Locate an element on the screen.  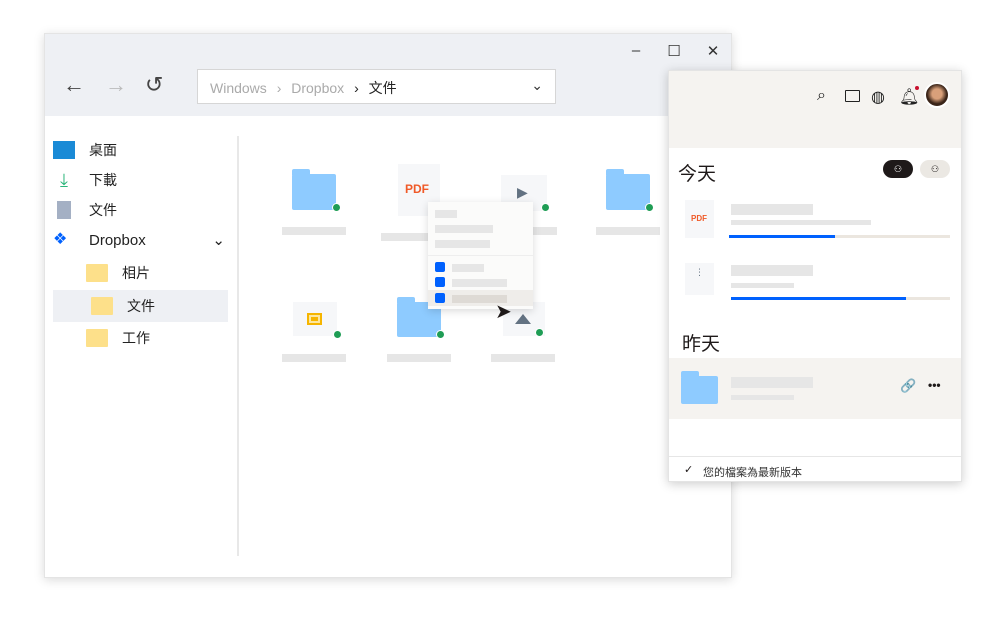
sidebar-item-label: 相片 is located at coordinates (136, 273).